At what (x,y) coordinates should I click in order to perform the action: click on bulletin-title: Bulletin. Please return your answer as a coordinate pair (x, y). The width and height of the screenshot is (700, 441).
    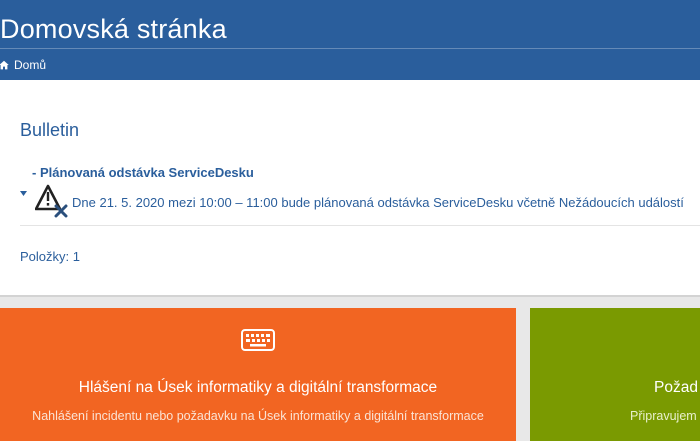
    Looking at the image, I should click on (50, 130).